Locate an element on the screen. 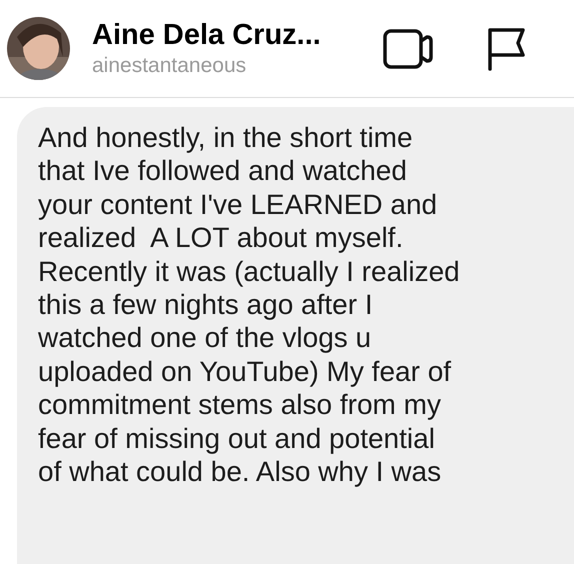  username: ainestantaneous is located at coordinates (170, 65).